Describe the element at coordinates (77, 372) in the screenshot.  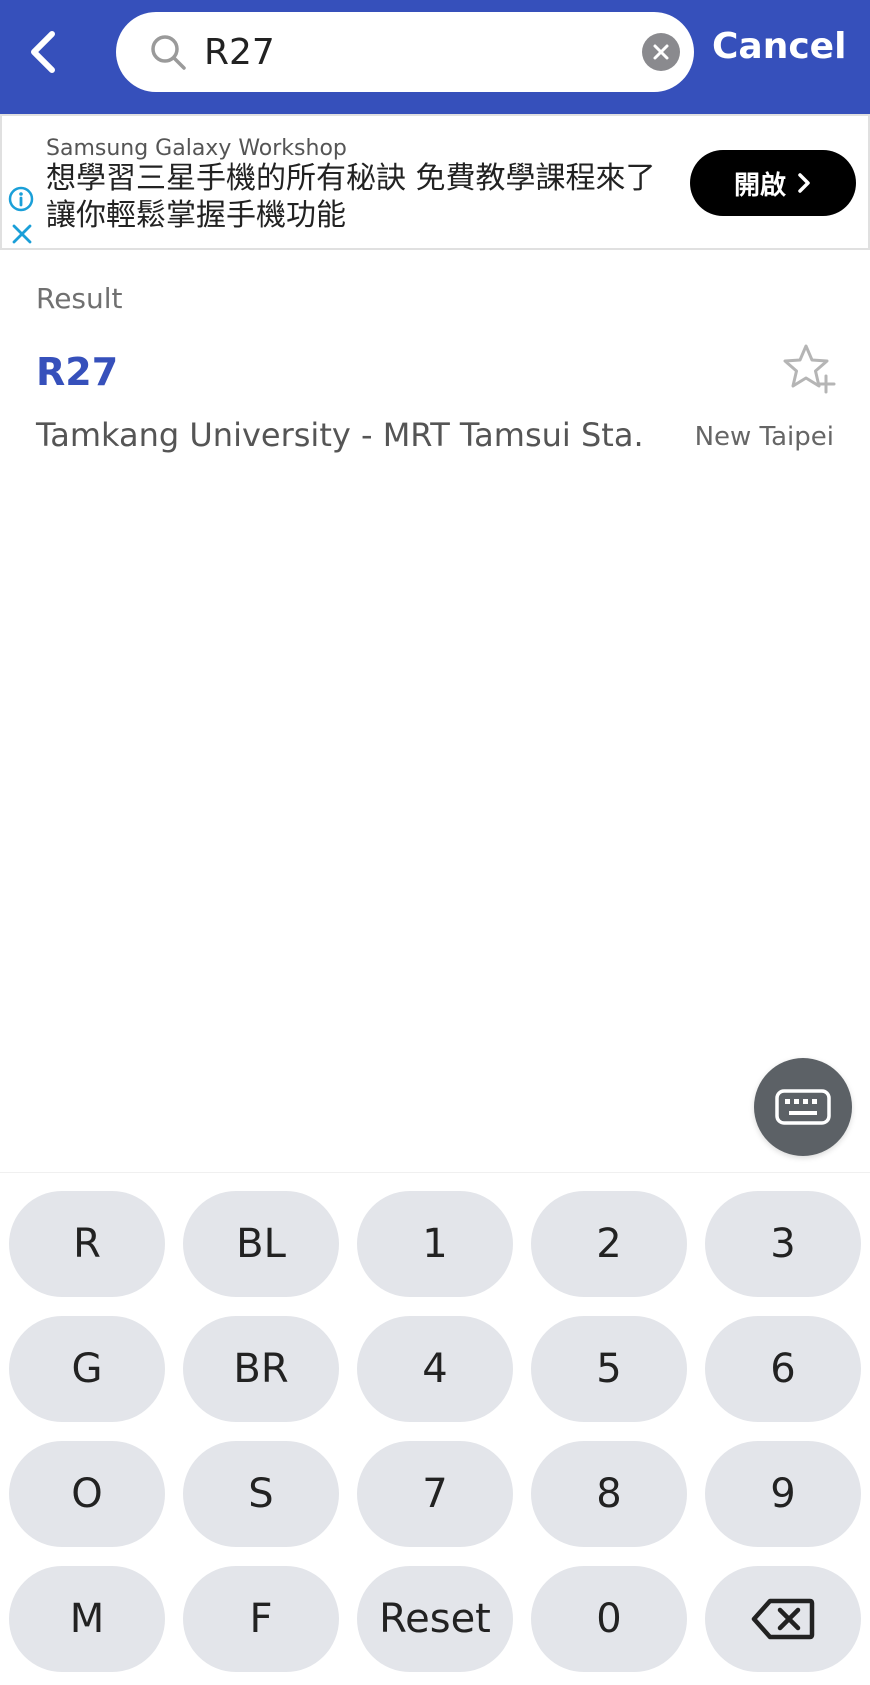
I see `station-code: R27` at that location.